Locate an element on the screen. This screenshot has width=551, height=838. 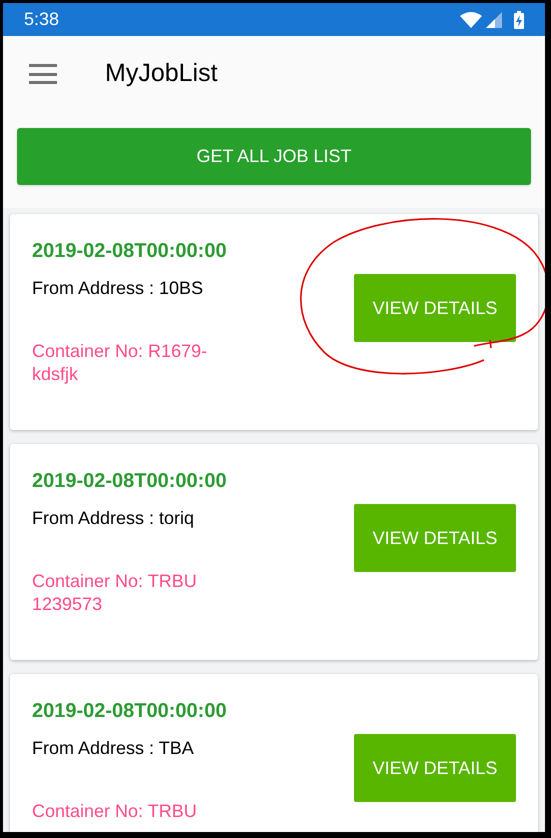
wifi-icon is located at coordinates (471, 20).